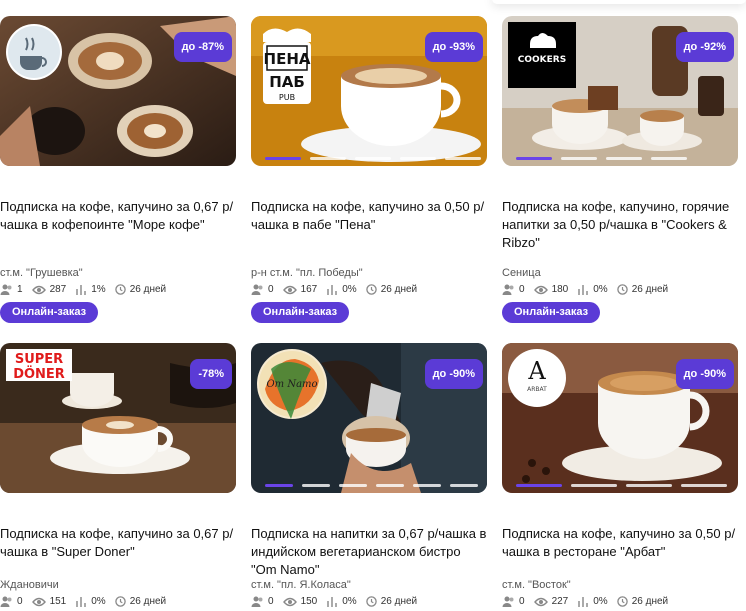 Image resolution: width=746 pixels, height=611 pixels. What do you see at coordinates (309, 601) in the screenshot?
I see `views-count: 150` at bounding box center [309, 601].